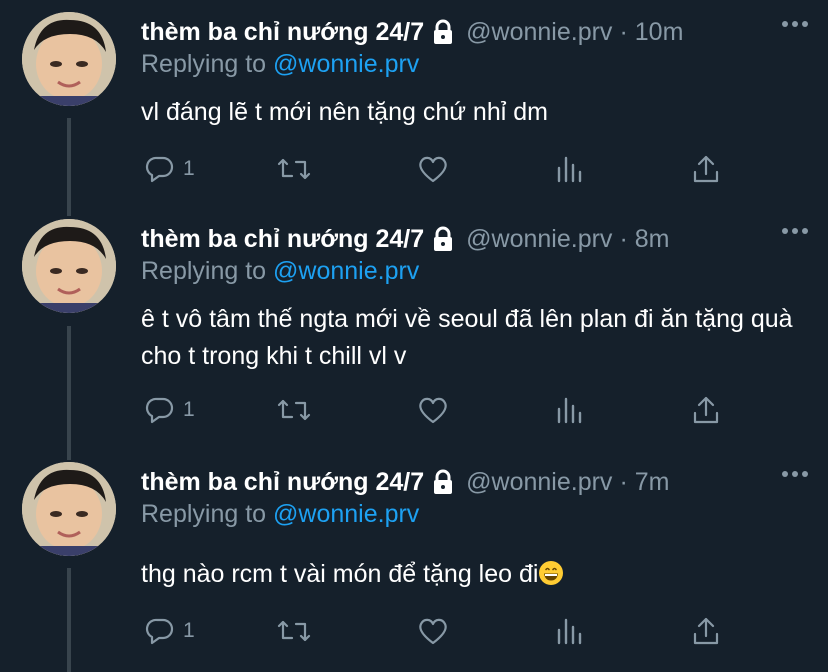 This screenshot has height=672, width=828. I want to click on tweet-header: thèm ba chỉ nướng 24/7 @wonnie.prv · 8m, so click(474, 239).